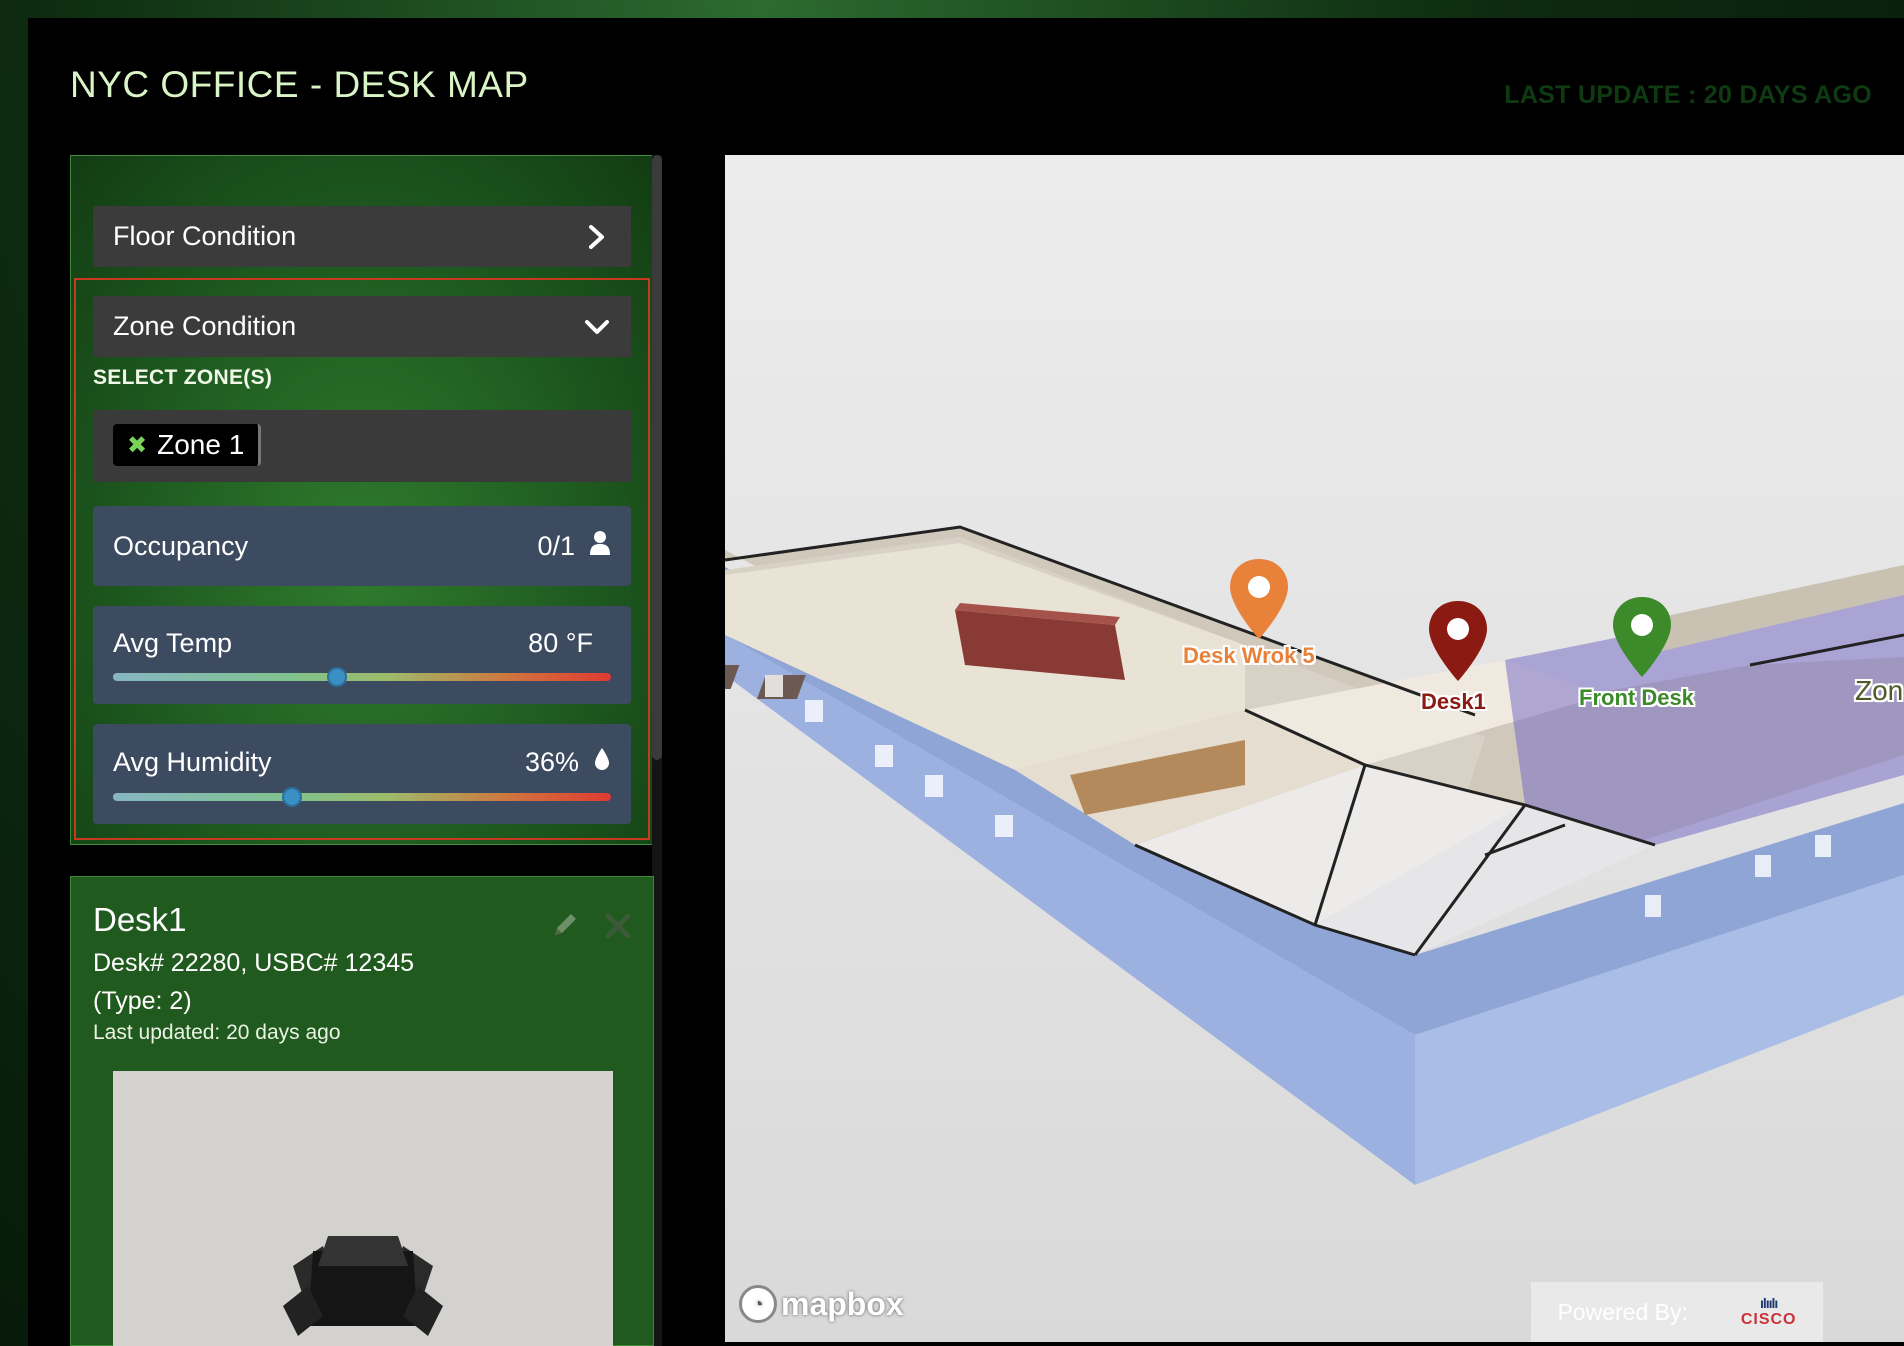 This screenshot has height=1346, width=1904. I want to click on chevron-right-icon, so click(597, 237).